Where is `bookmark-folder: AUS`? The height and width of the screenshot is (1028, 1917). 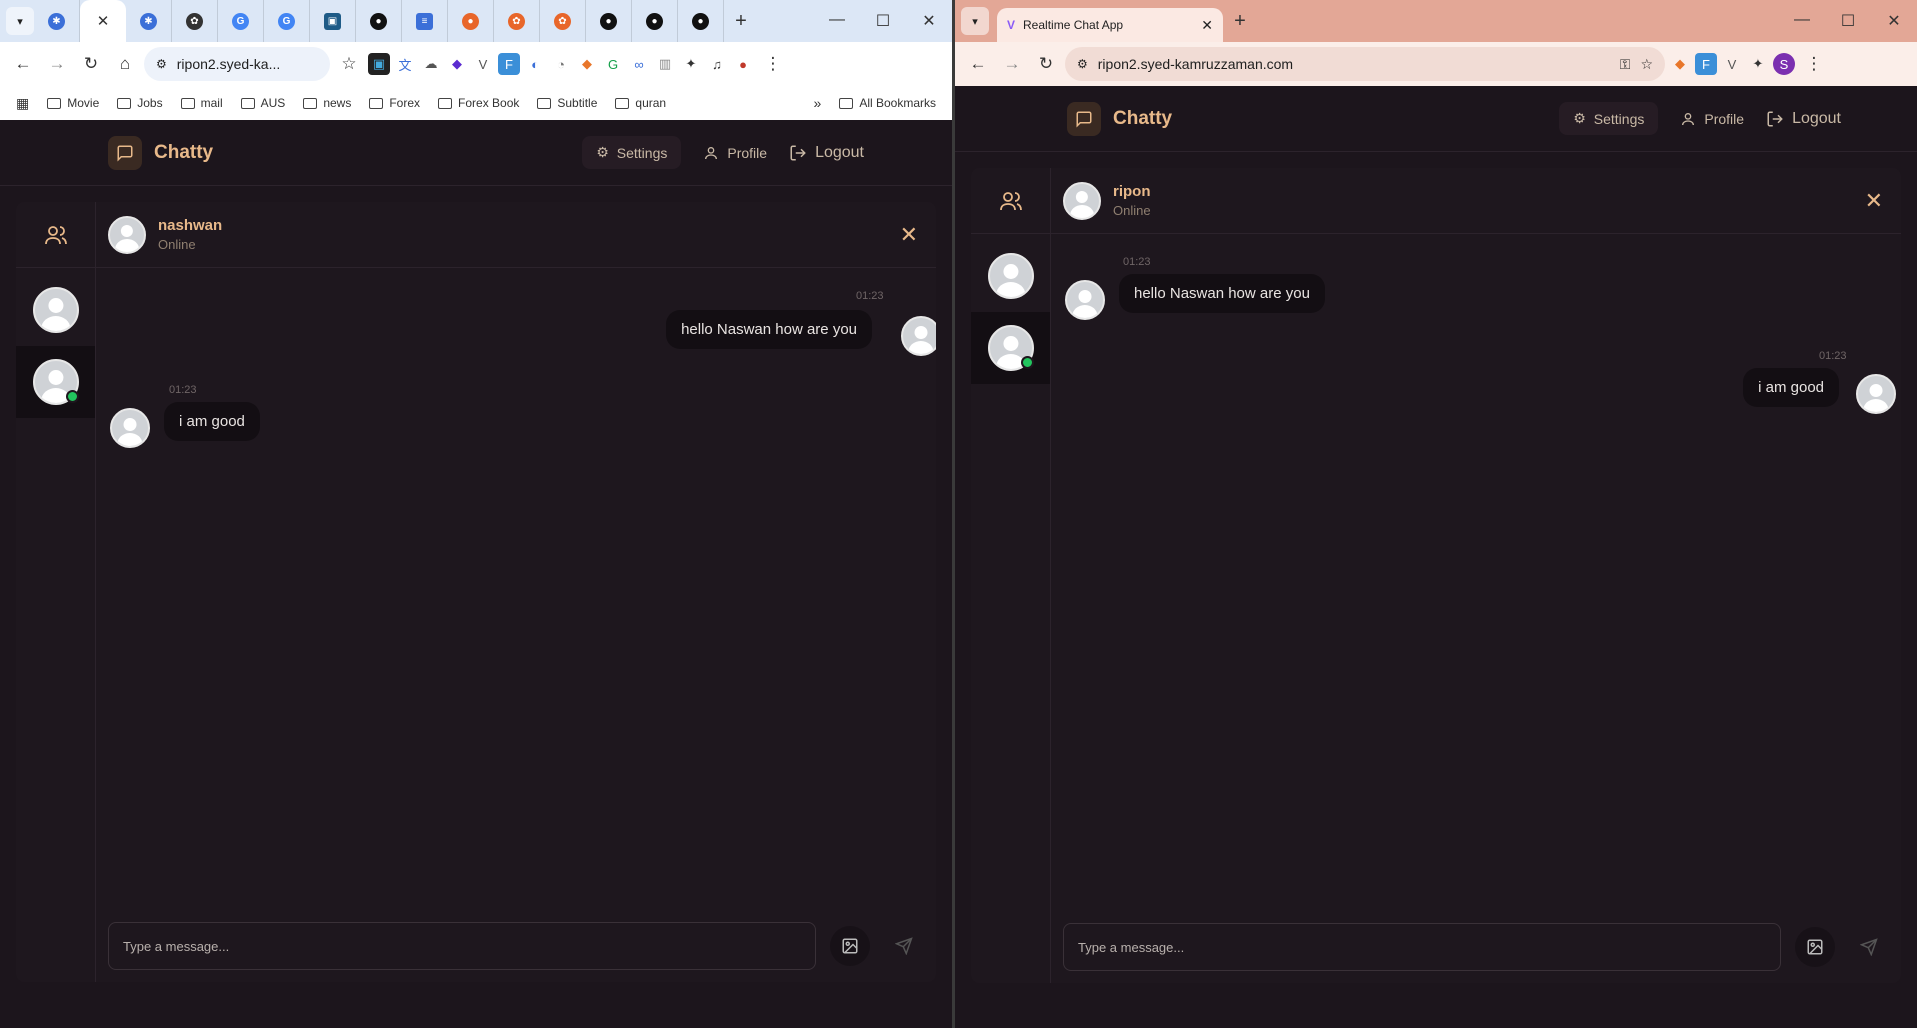
bookmark-folder: AUS is located at coordinates (262, 103).